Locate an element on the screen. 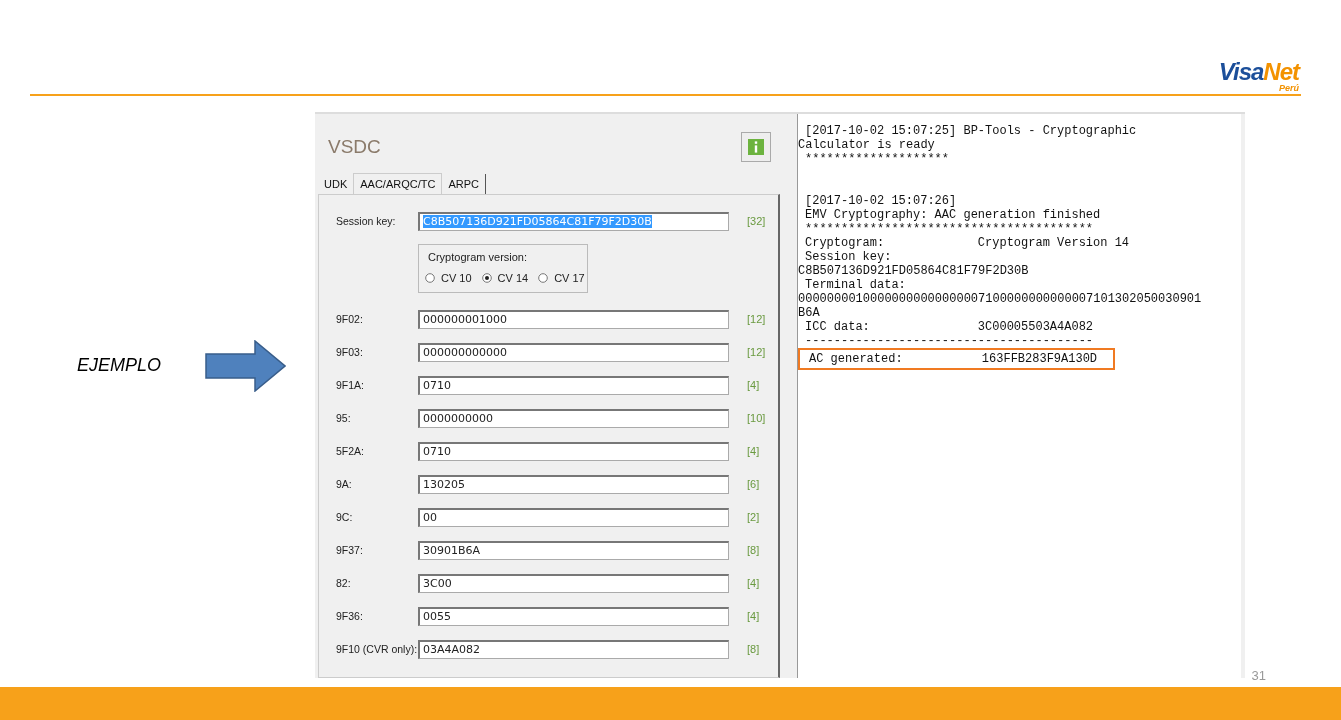  field-label: Session key: is located at coordinates (366, 221).